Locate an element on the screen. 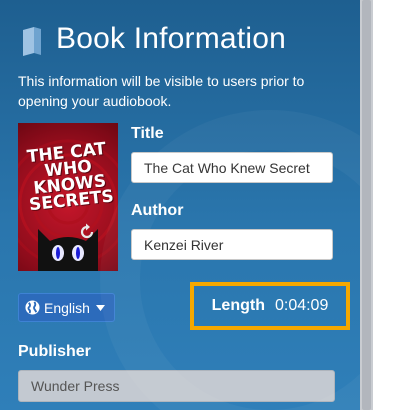 This screenshot has width=403, height=410. chevron-down-icon is located at coordinates (100, 307).